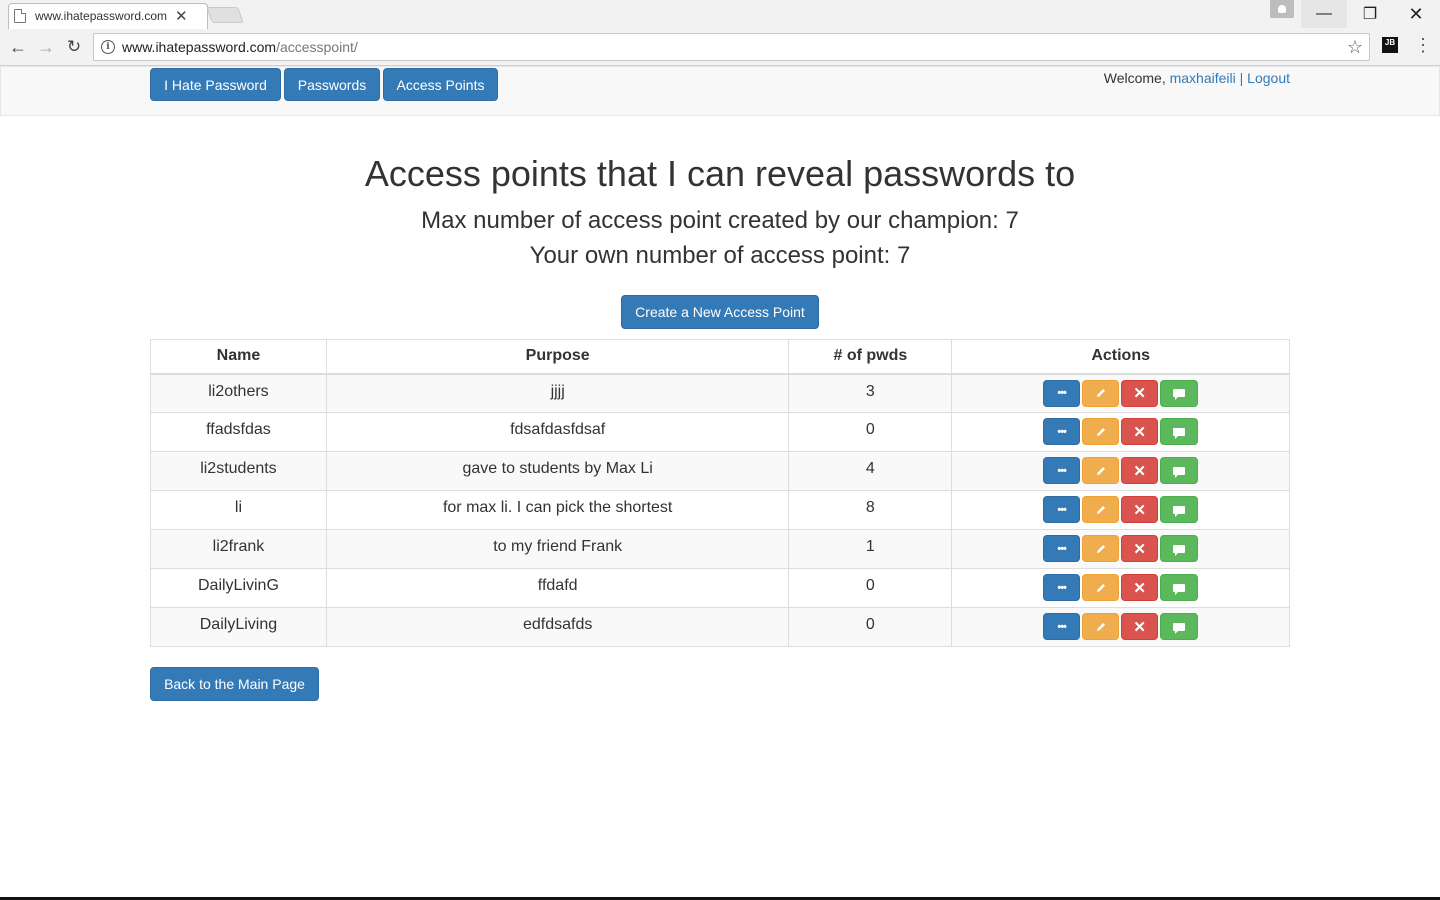  I want to click on cell-name: DailyLiving, so click(238, 627).